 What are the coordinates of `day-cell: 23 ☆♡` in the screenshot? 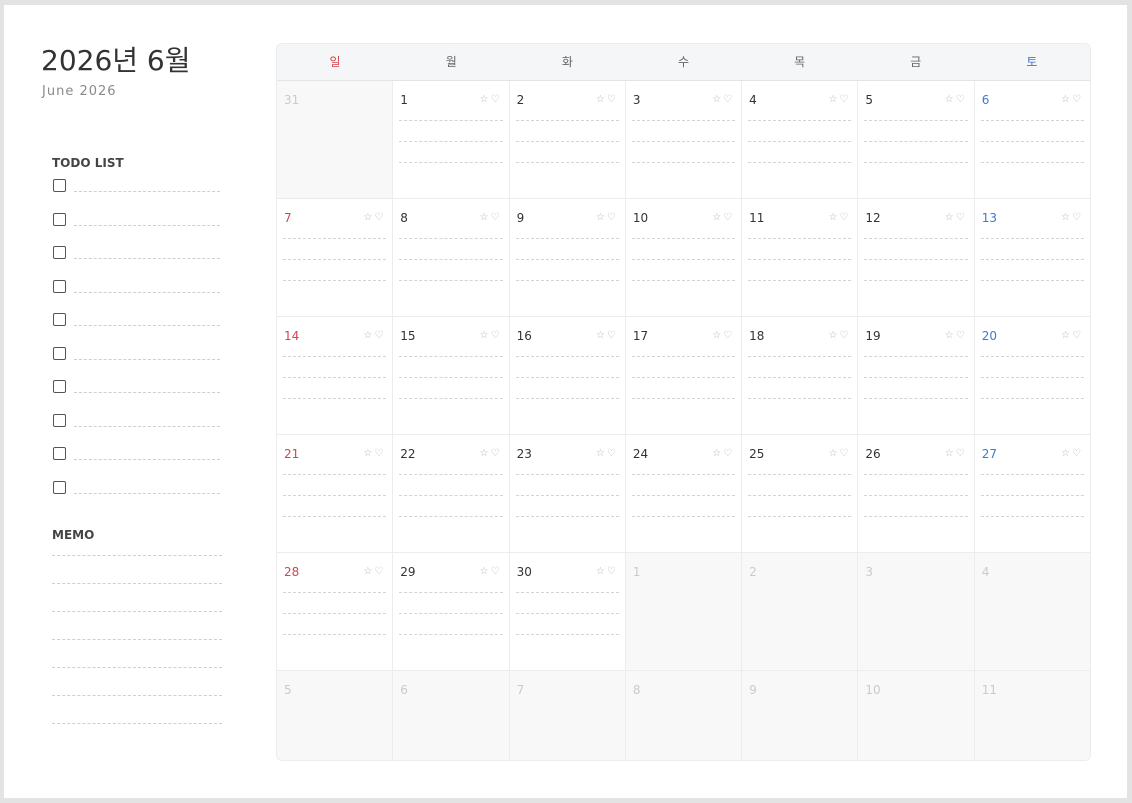 It's located at (567, 493).